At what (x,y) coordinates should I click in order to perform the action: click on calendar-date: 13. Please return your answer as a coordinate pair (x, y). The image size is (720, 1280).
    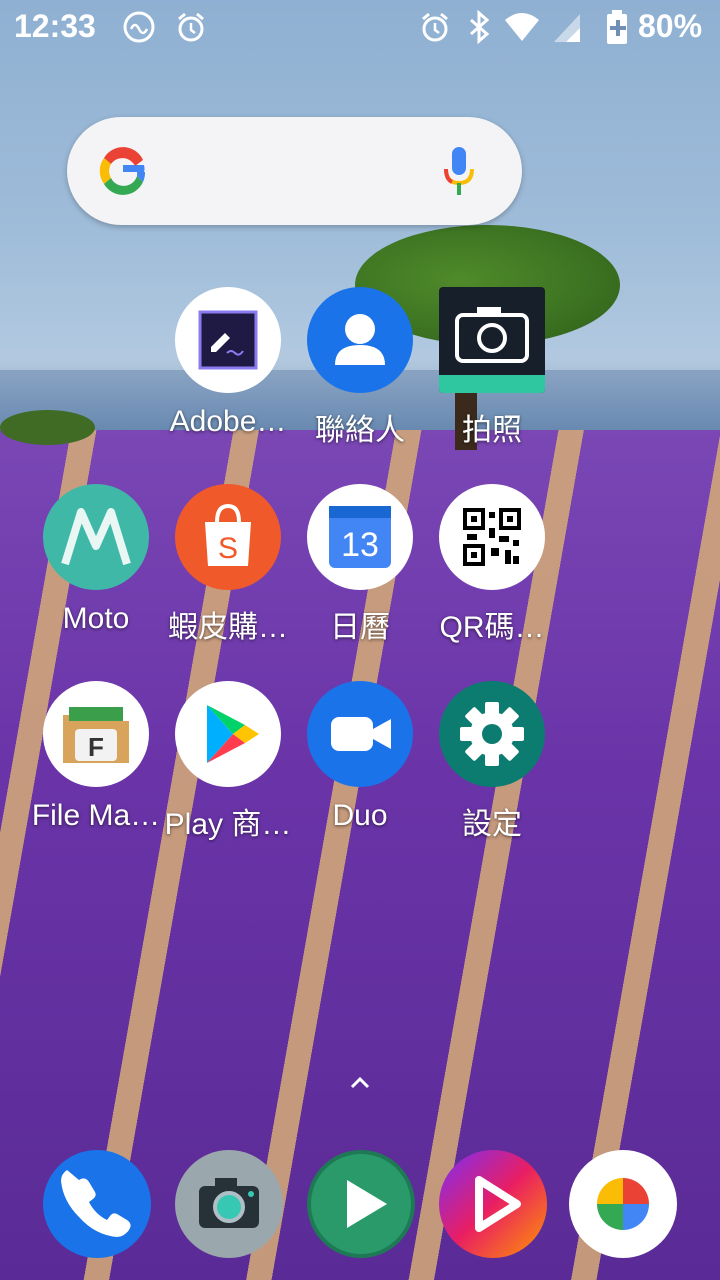
    Looking at the image, I should click on (360, 545).